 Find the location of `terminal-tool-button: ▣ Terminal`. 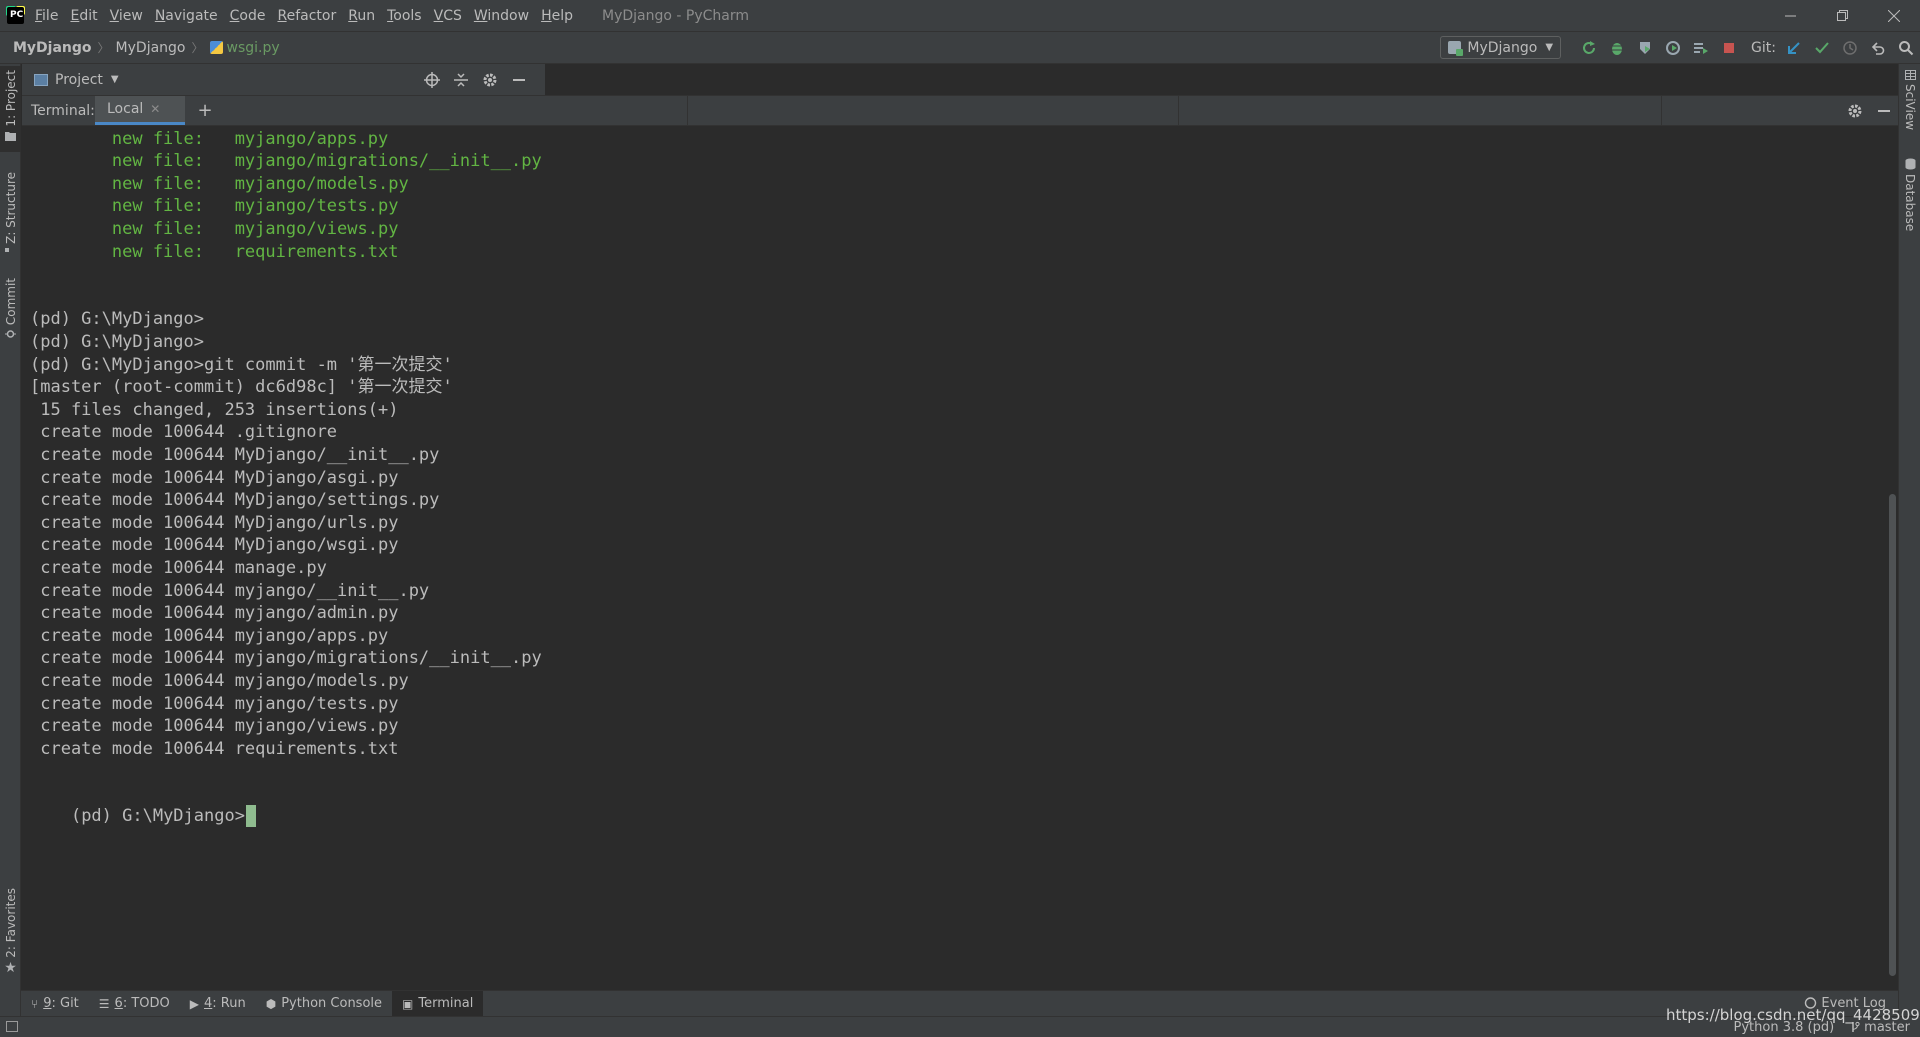

terminal-tool-button: ▣ Terminal is located at coordinates (438, 1003).